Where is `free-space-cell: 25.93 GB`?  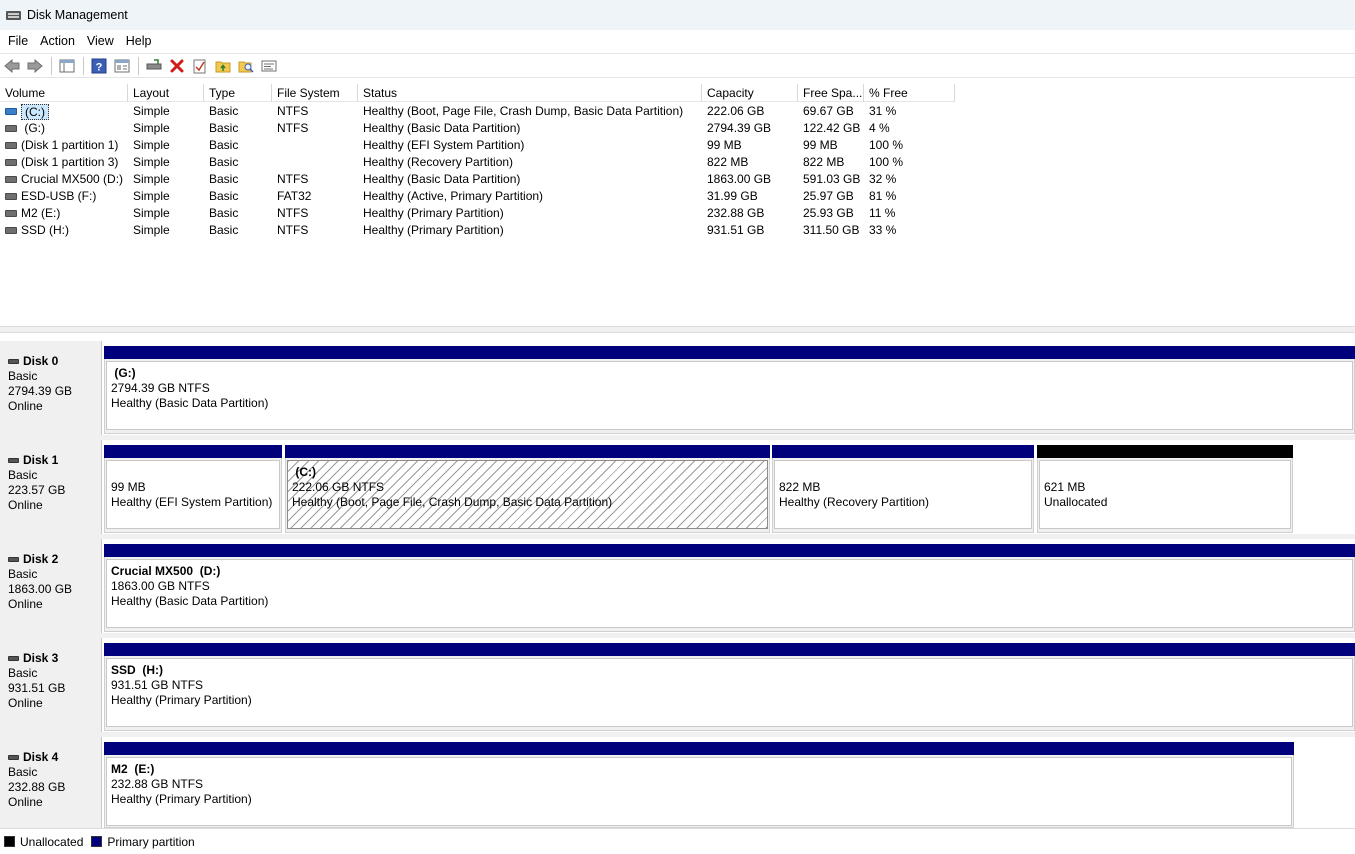
free-space-cell: 25.93 GB is located at coordinates (828, 213).